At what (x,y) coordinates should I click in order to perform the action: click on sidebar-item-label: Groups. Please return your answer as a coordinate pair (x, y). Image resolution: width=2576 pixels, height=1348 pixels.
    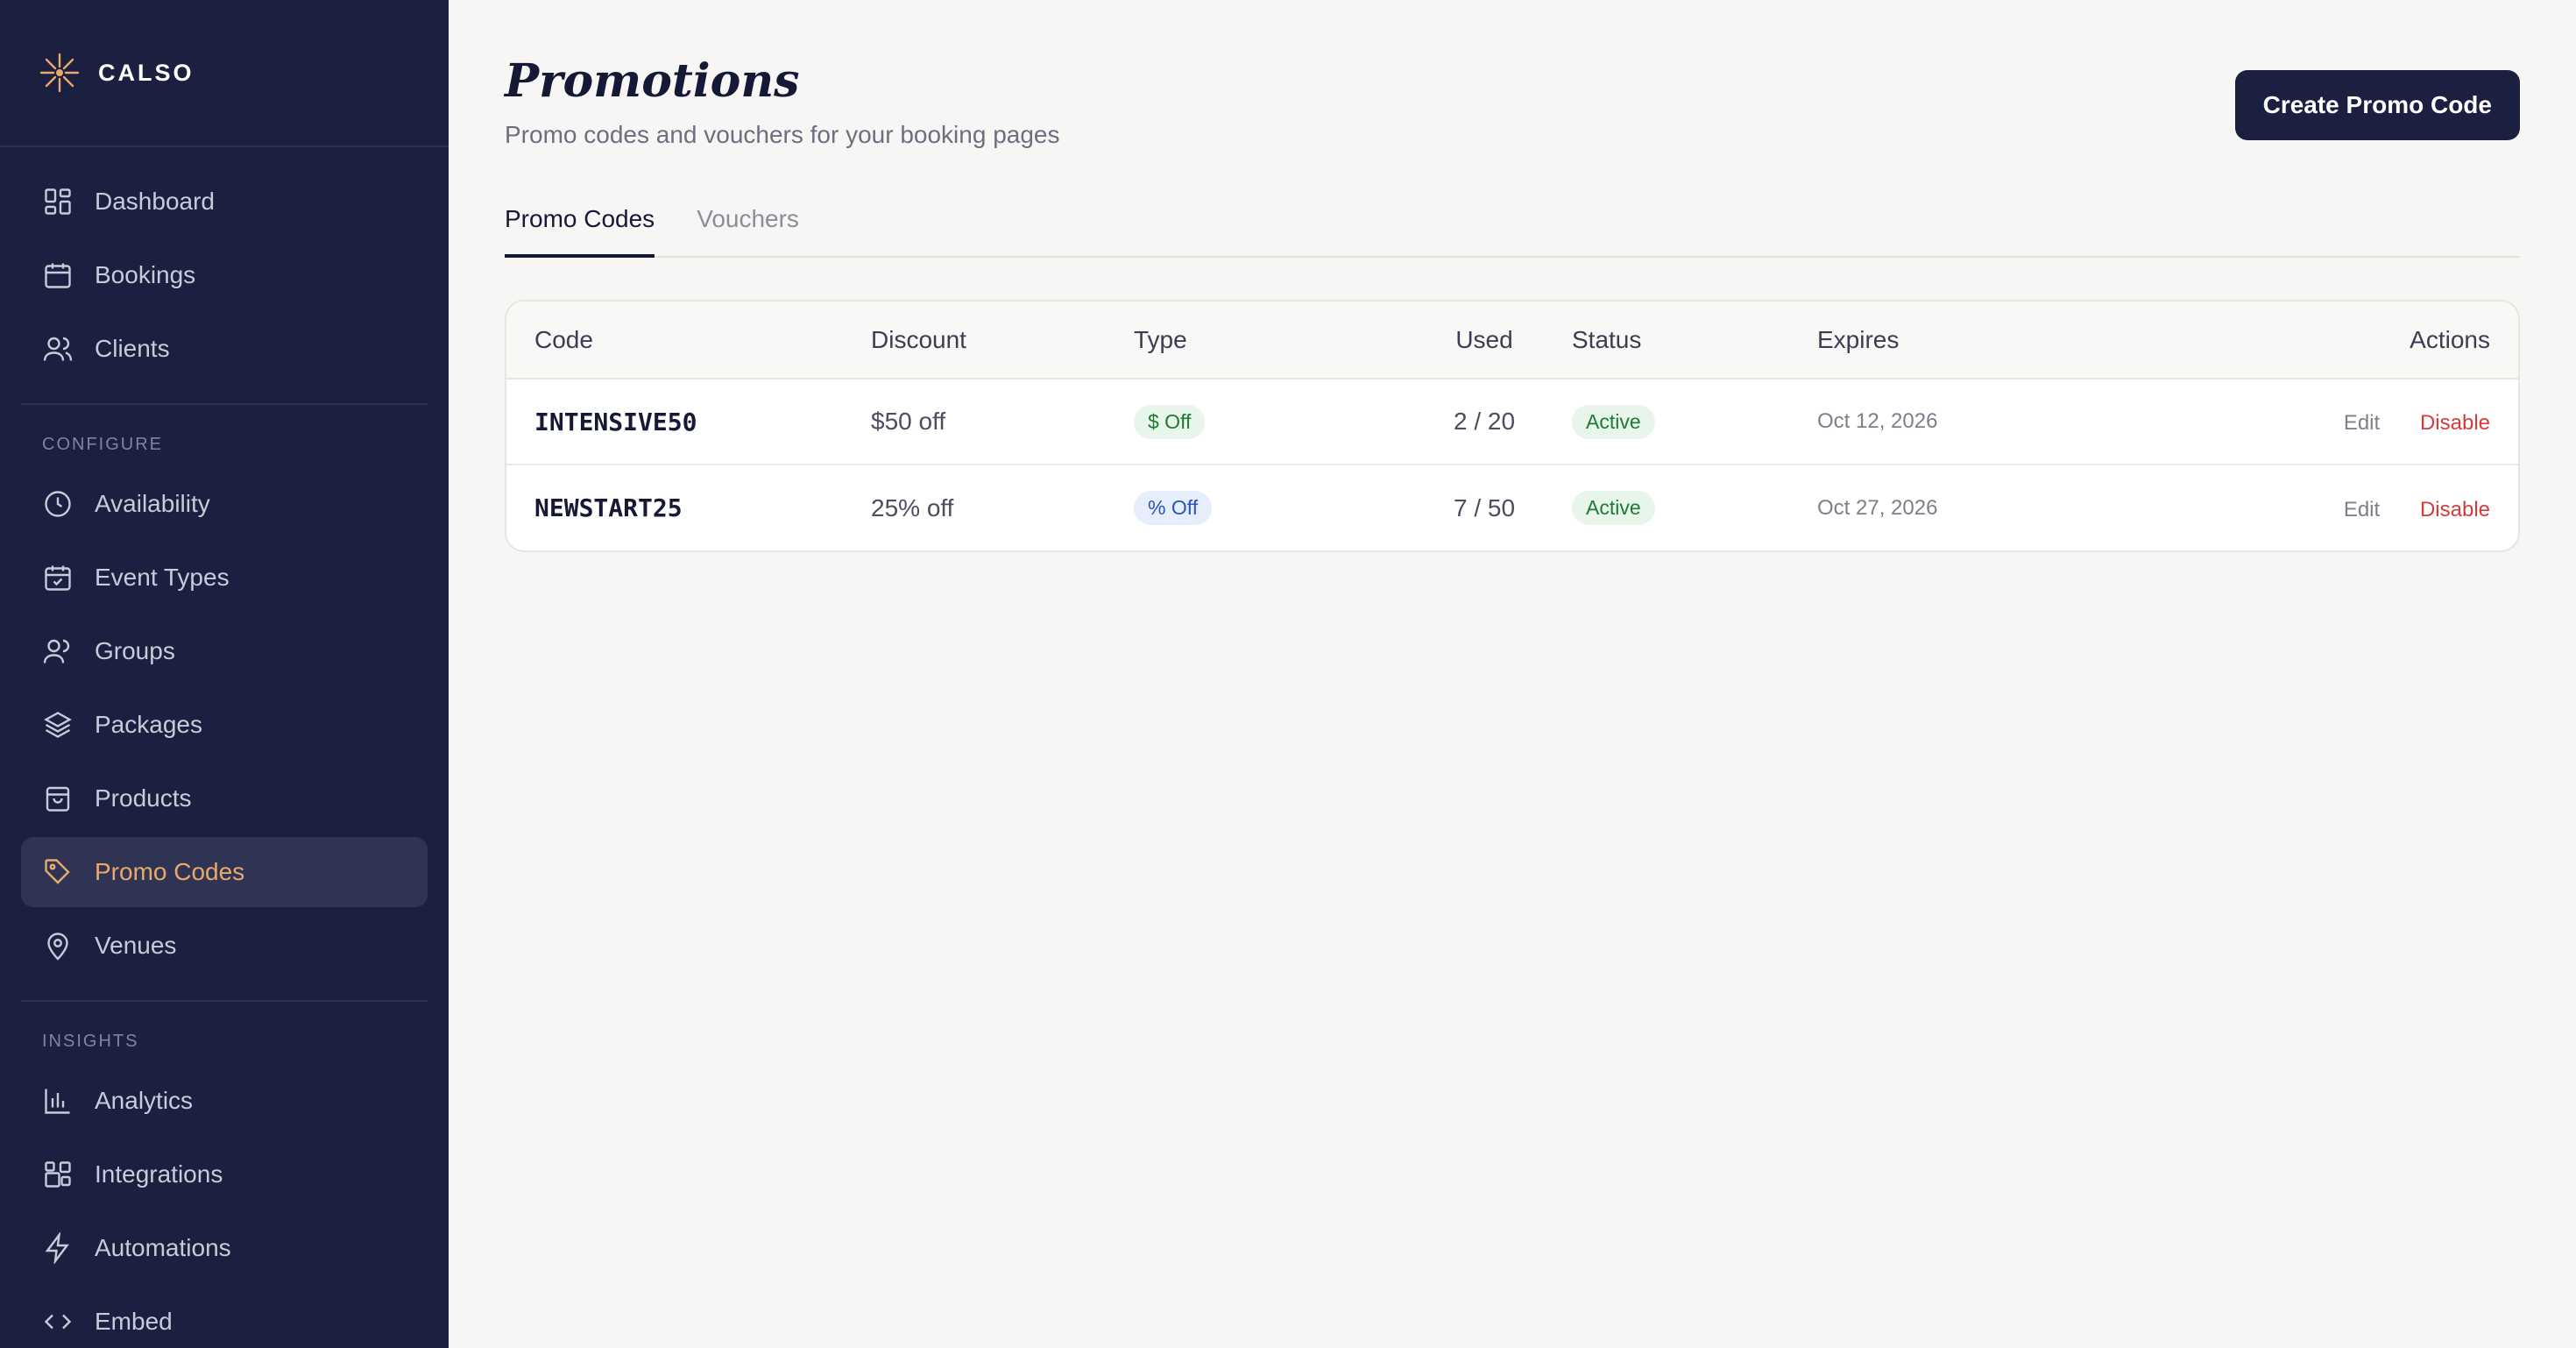
    Looking at the image, I should click on (135, 650).